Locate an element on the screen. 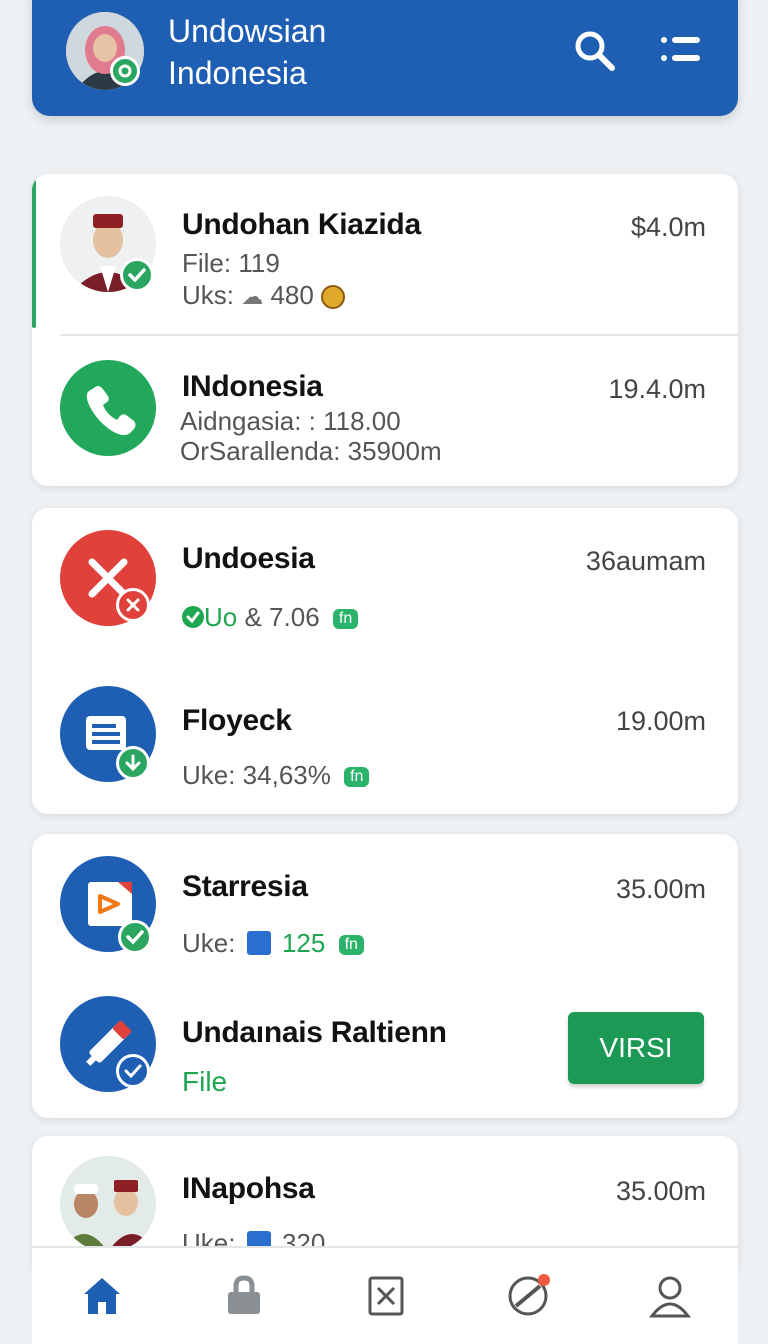 Image resolution: width=768 pixels, height=1344 pixels. row-amount: 19.4.0m is located at coordinates (657, 389).